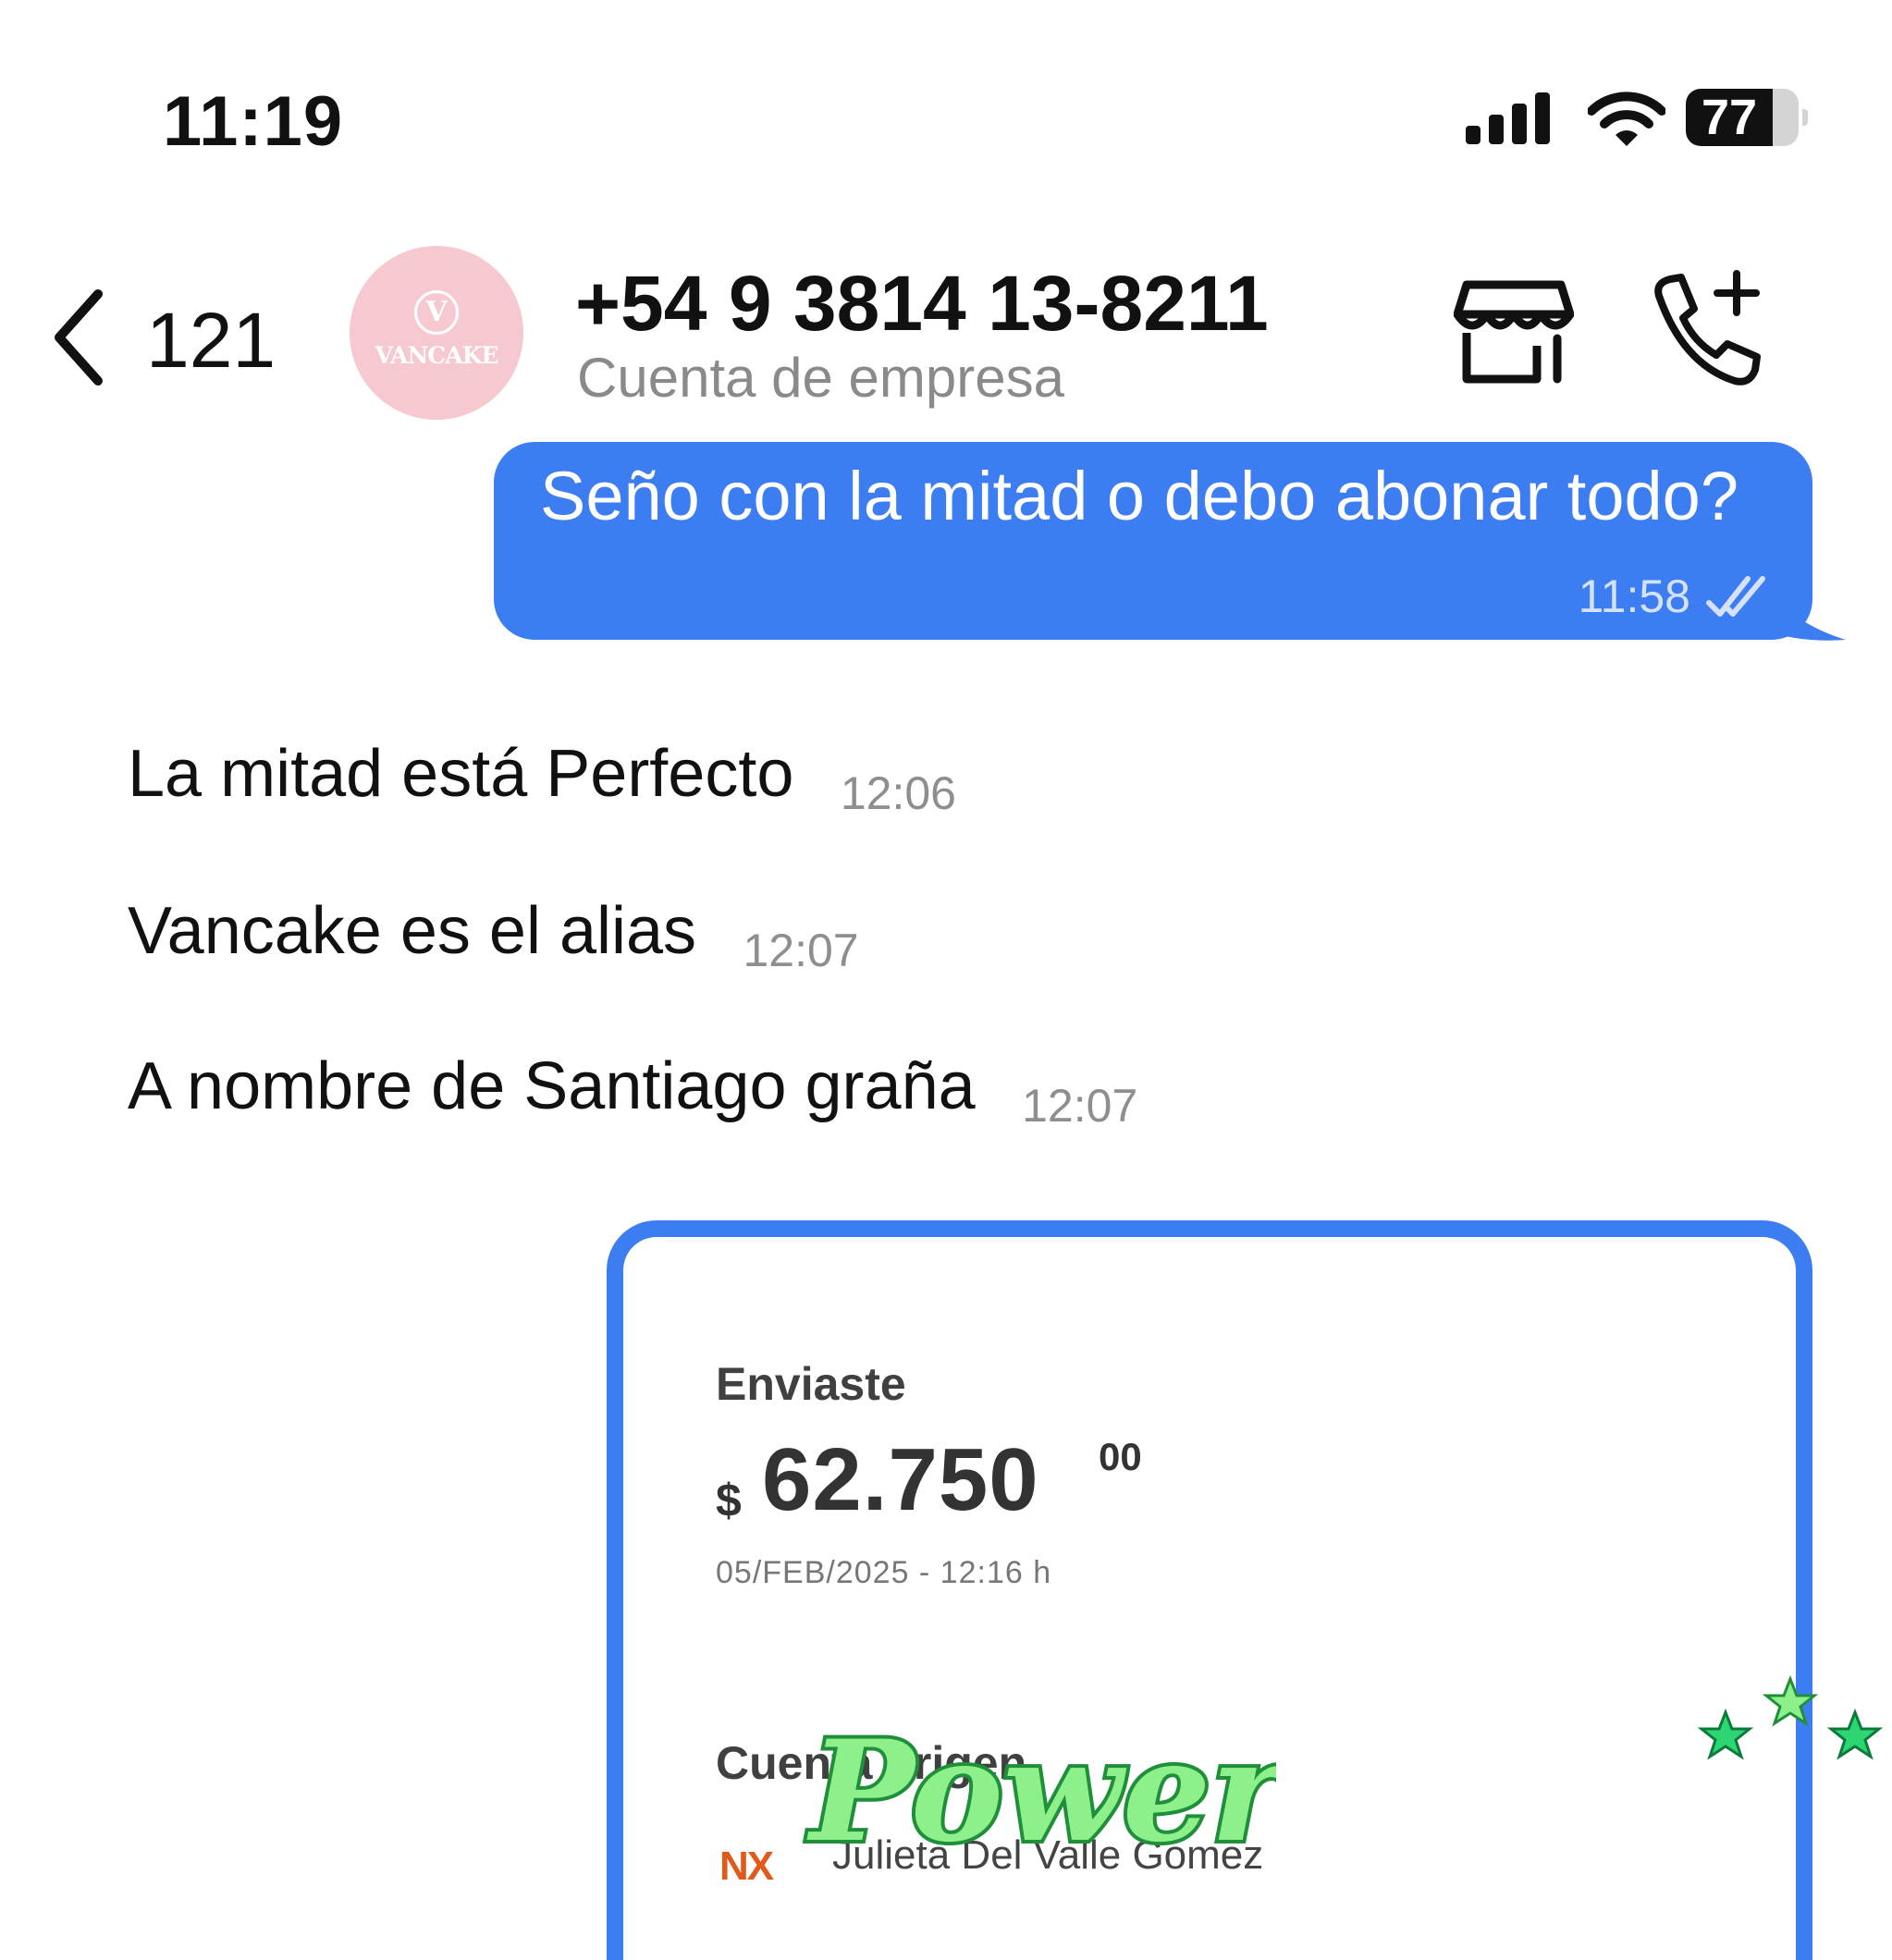 The height and width of the screenshot is (1960, 1892). I want to click on sticker-text: Power, so click(1041, 1792).